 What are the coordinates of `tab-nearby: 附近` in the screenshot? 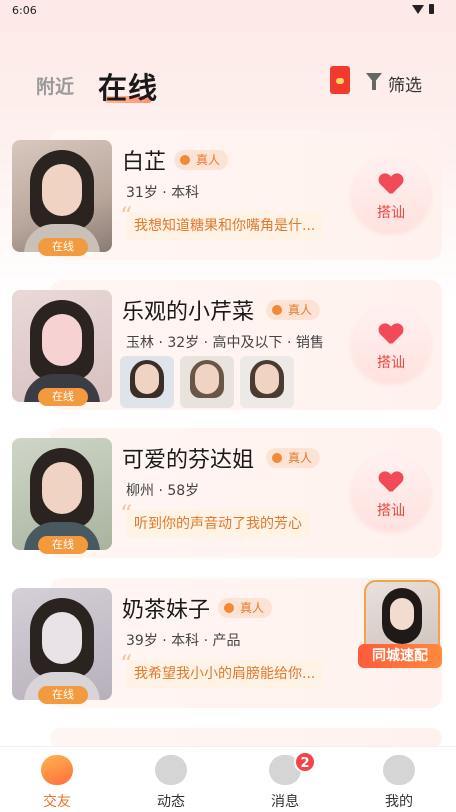 It's located at (55, 85).